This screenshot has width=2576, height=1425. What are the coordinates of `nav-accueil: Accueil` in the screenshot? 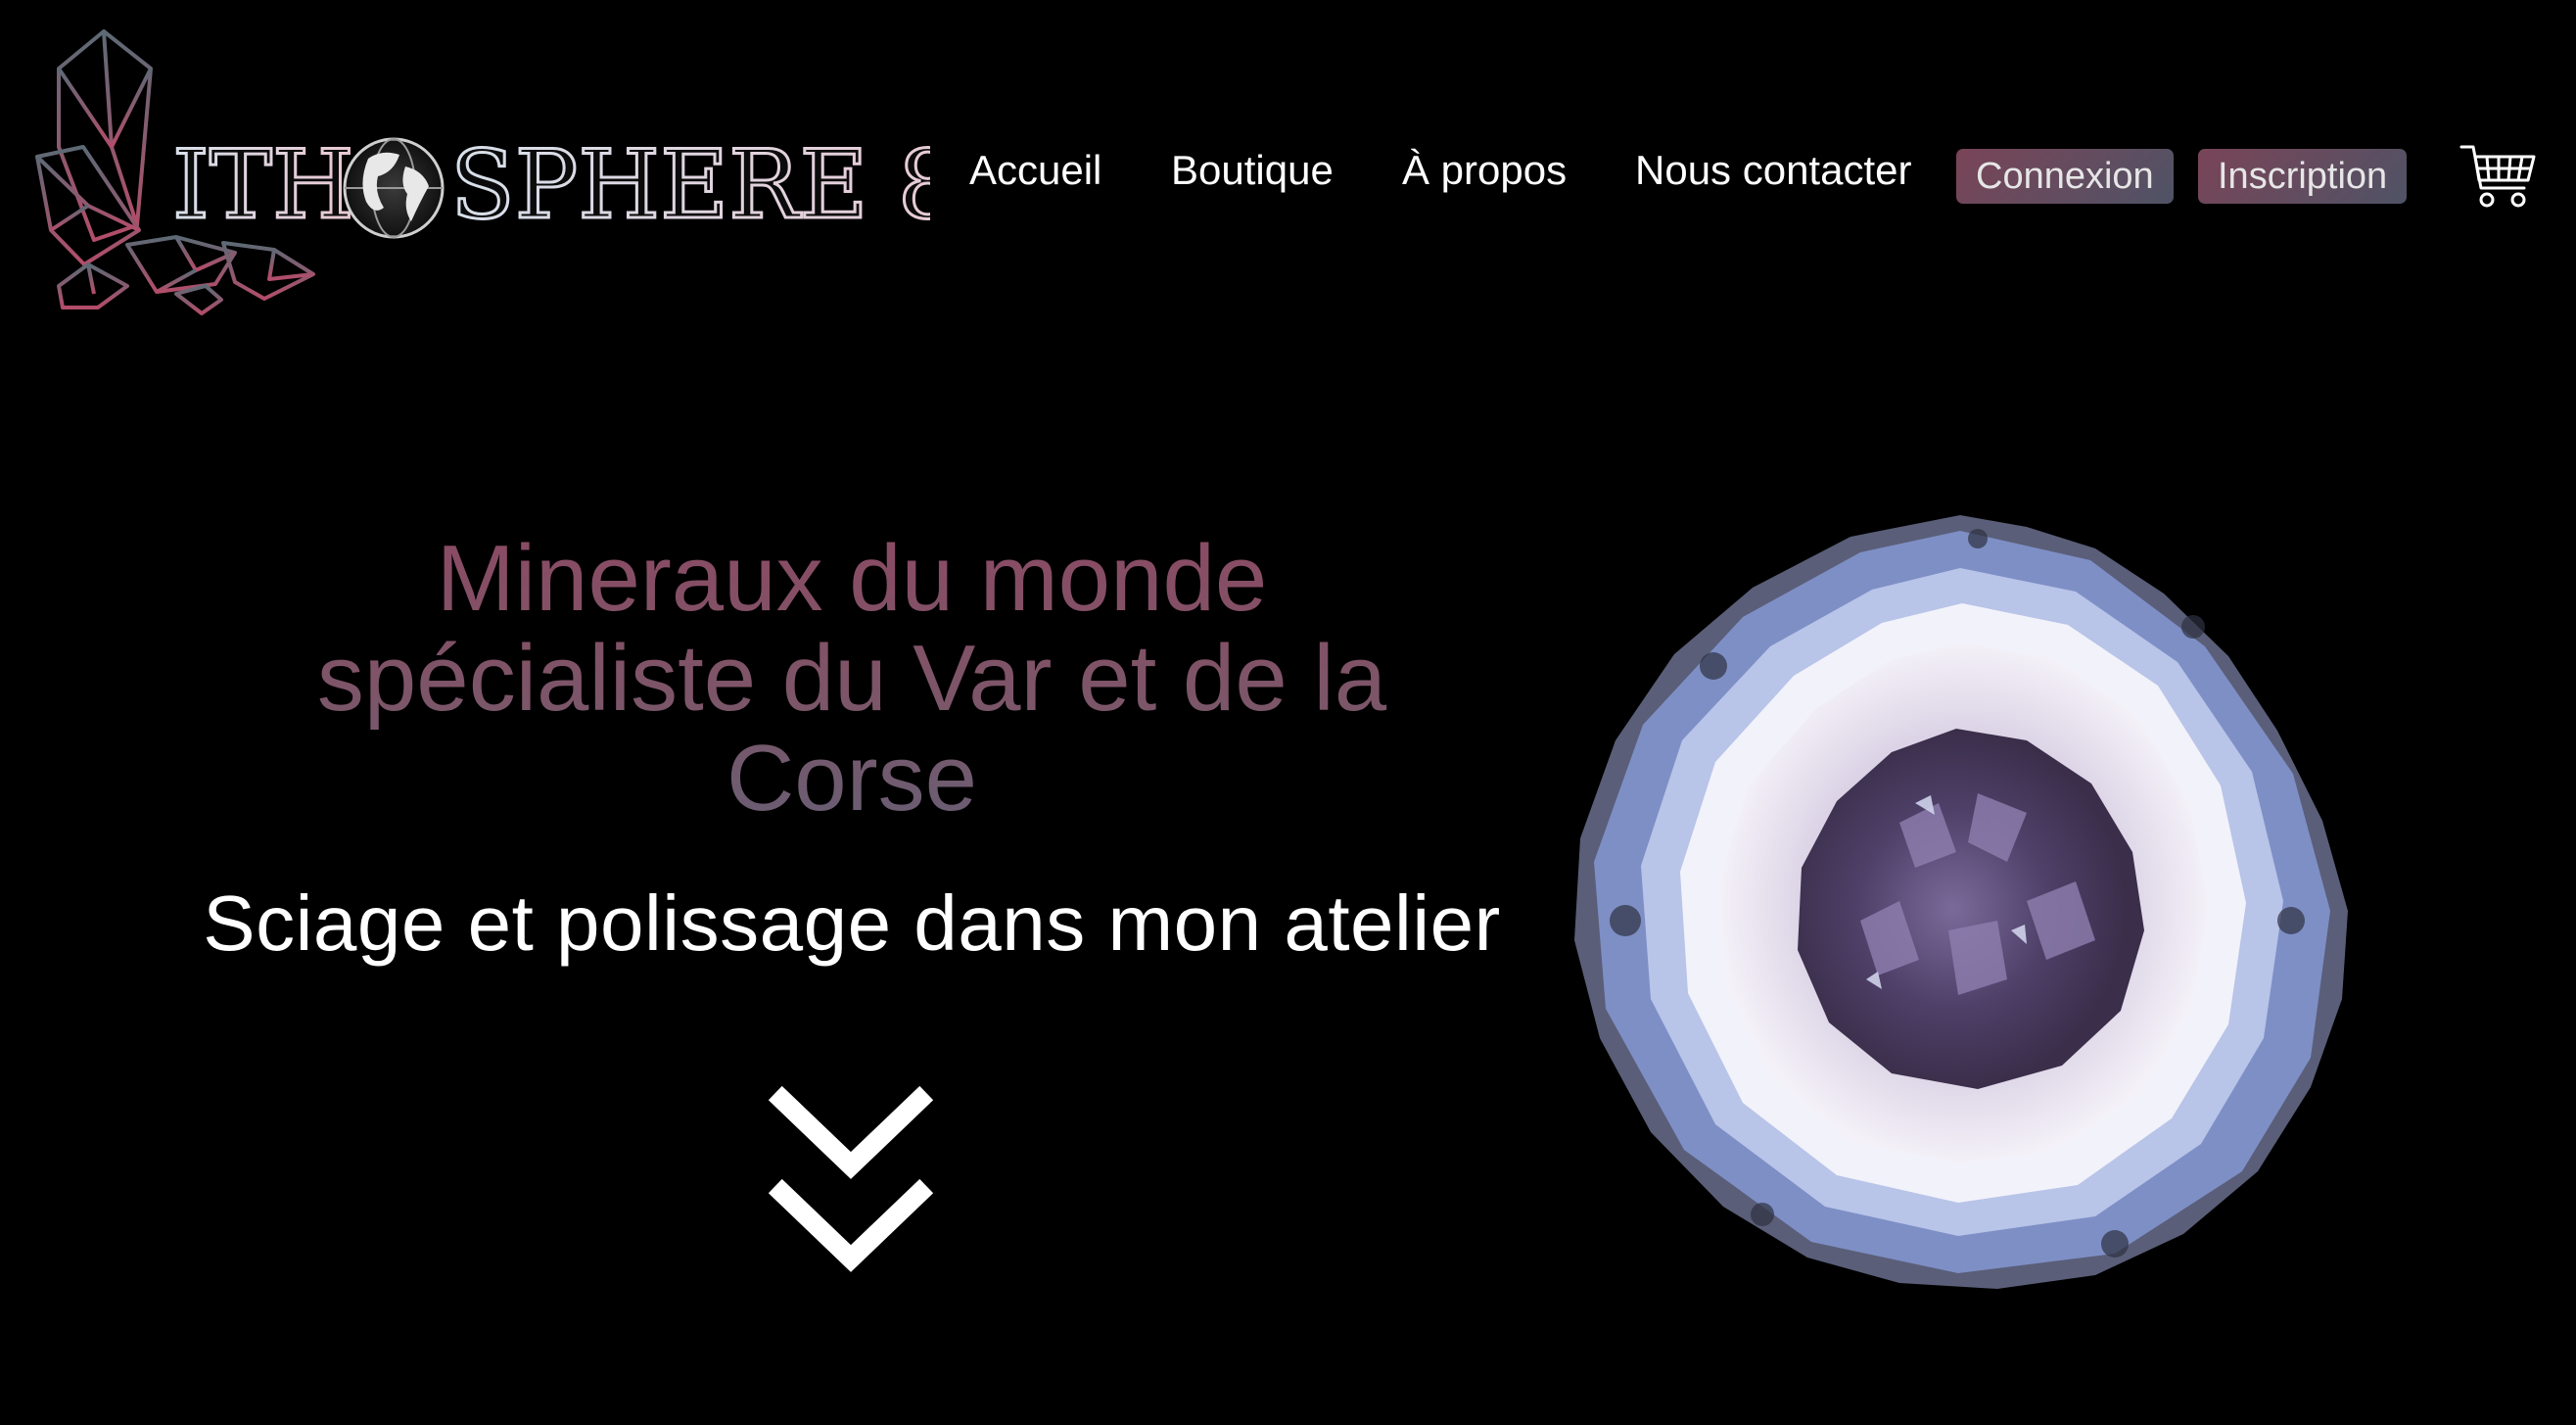 It's located at (1035, 170).